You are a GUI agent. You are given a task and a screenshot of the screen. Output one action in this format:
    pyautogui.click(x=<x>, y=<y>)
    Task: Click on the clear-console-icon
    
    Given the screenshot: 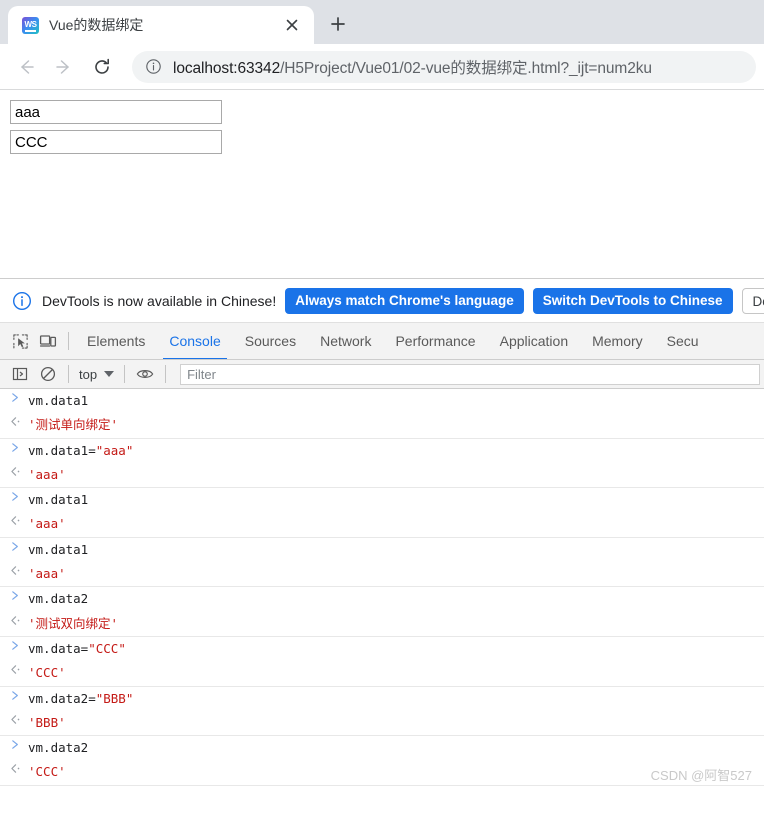 What is the action you would take?
    pyautogui.click(x=48, y=374)
    